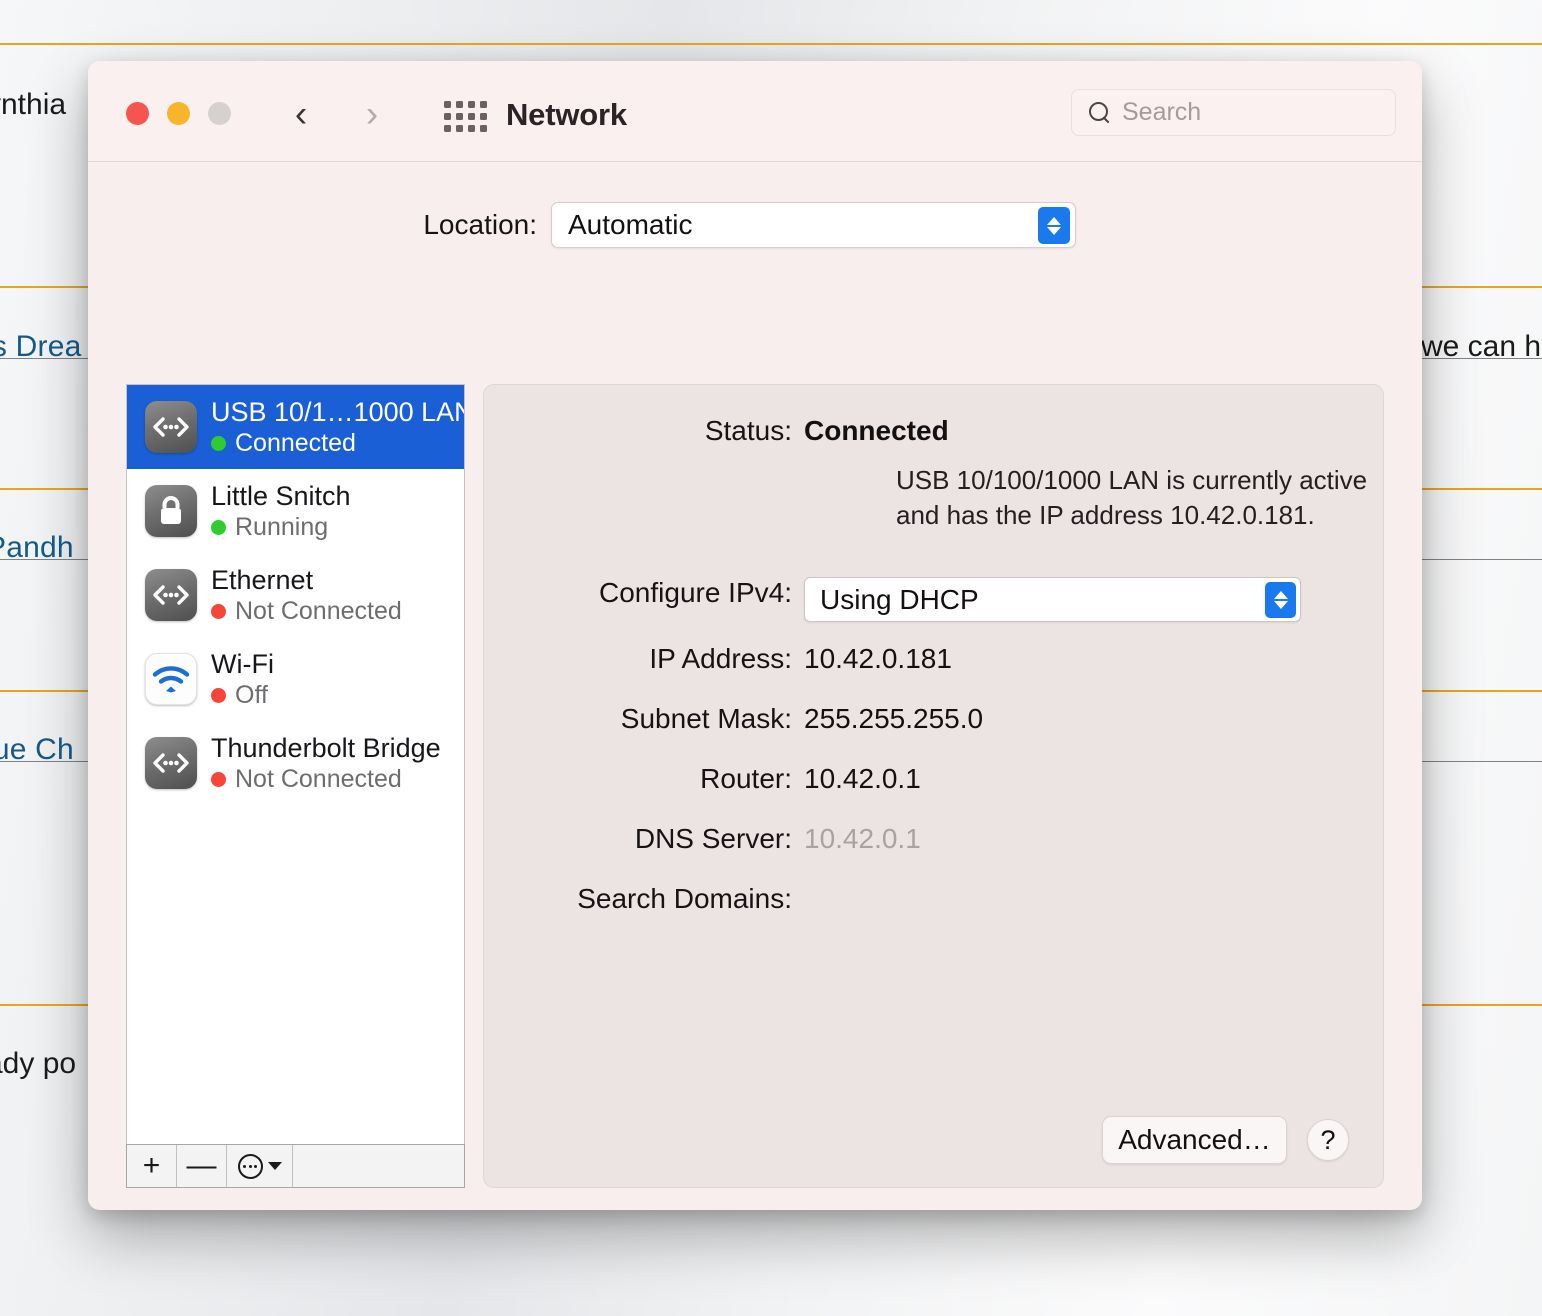 The height and width of the screenshot is (1316, 1542). What do you see at coordinates (242, 663) in the screenshot?
I see `service-name: Wi-Fi` at bounding box center [242, 663].